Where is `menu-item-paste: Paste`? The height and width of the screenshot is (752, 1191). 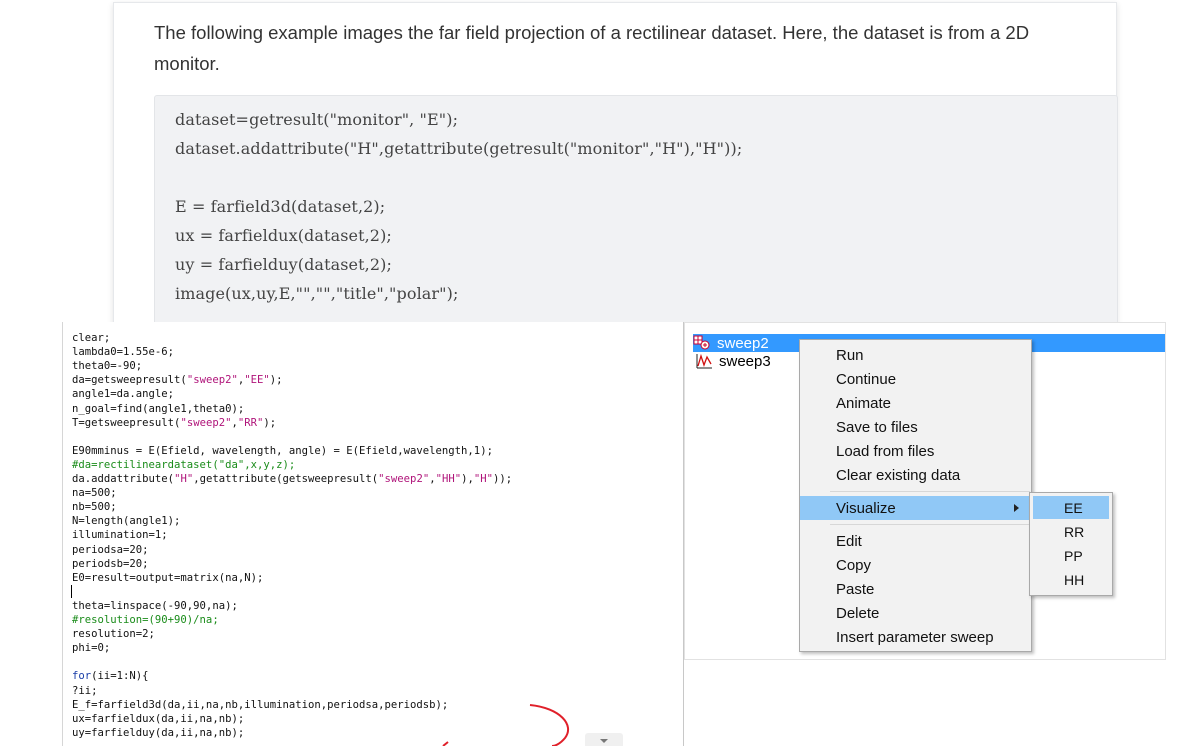
menu-item-paste: Paste is located at coordinates (915, 589).